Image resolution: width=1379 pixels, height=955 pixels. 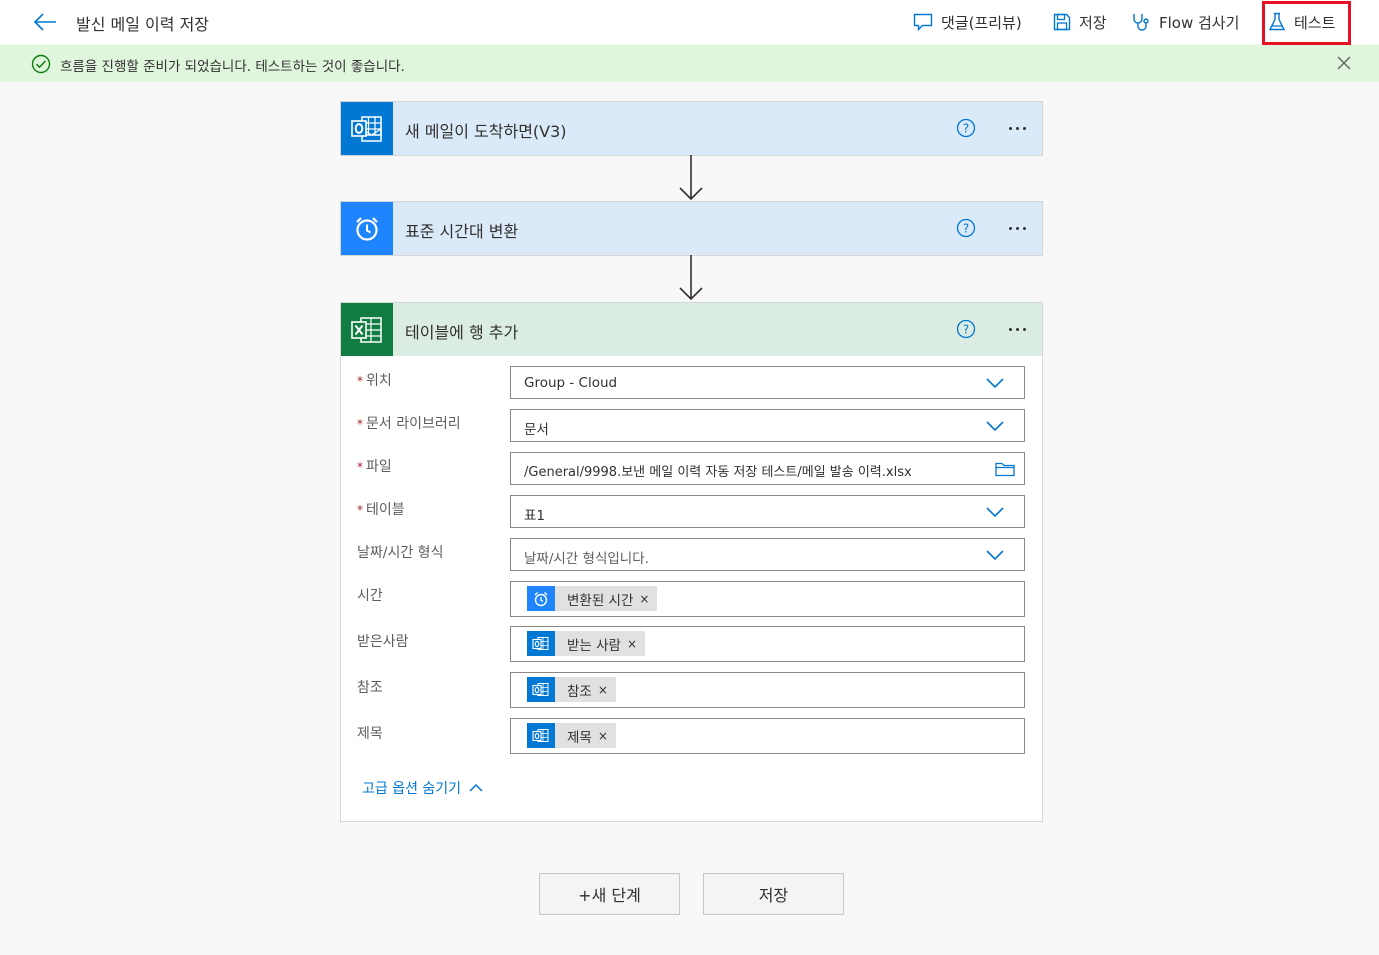 I want to click on dynamic-content-token: 참조 ×, so click(x=571, y=689).